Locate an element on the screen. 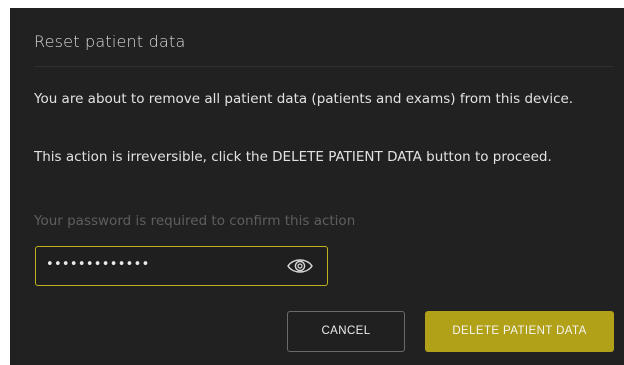  delete-patient-data-button: DELETE PATIENT DATA is located at coordinates (519, 331).